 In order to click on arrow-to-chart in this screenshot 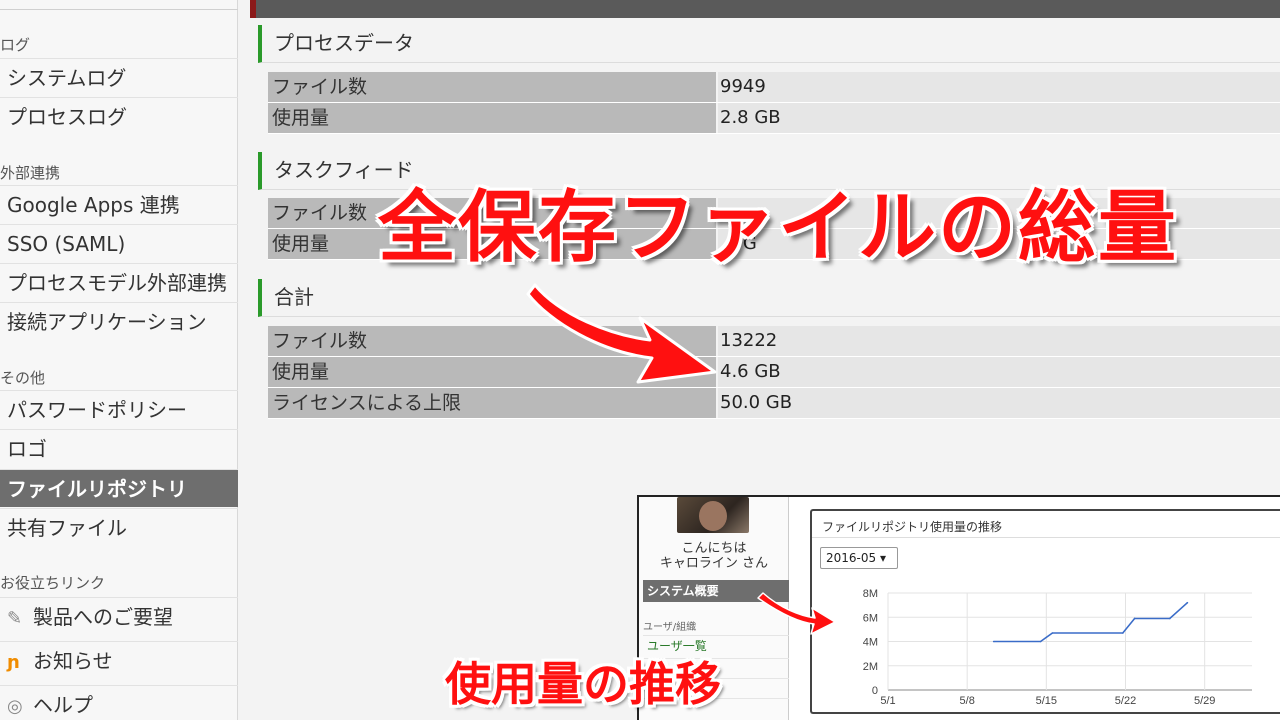, I will do `click(796, 613)`.